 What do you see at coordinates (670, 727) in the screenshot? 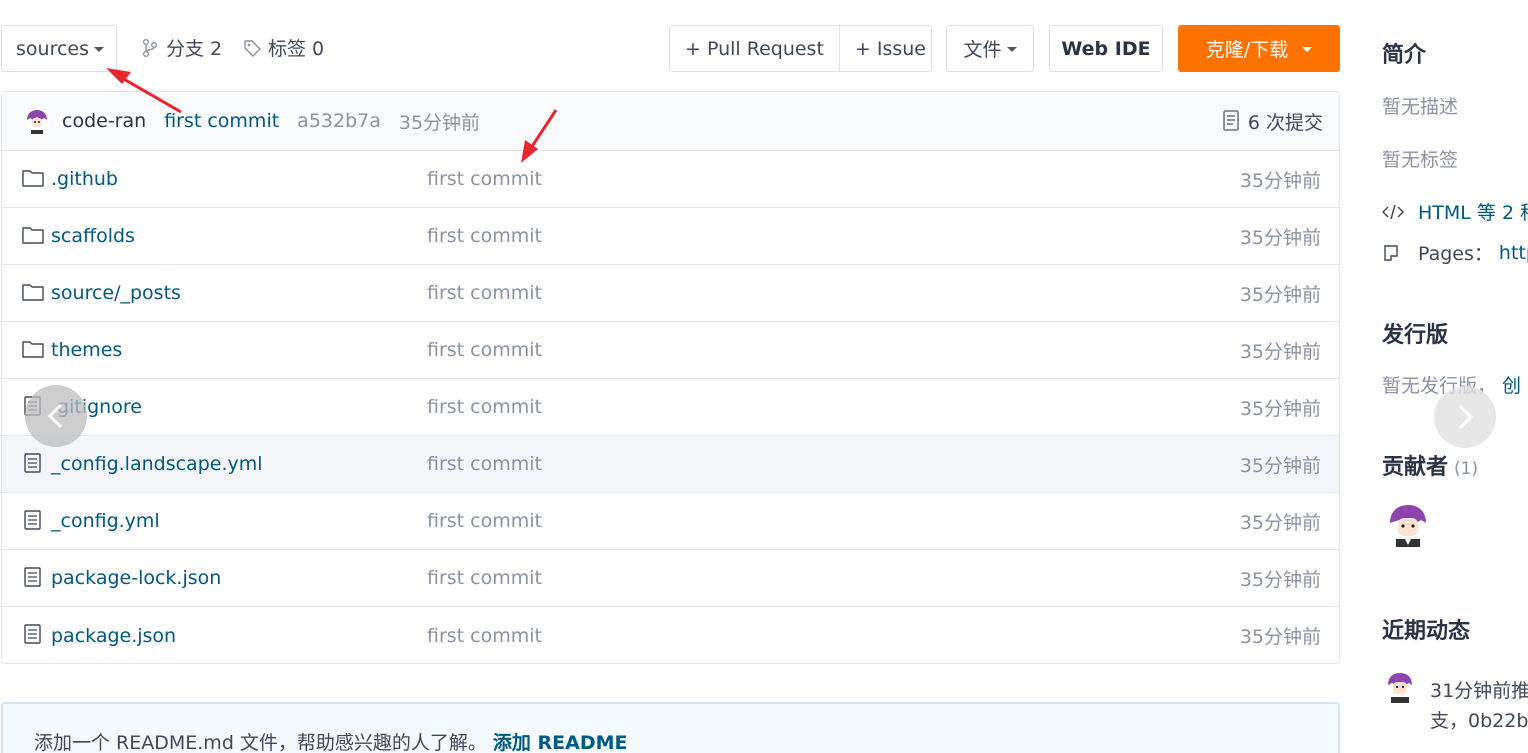
I see `readme-banner: 添加一个 README.md 文件，帮助感兴趣的人了解。 添加 README` at bounding box center [670, 727].